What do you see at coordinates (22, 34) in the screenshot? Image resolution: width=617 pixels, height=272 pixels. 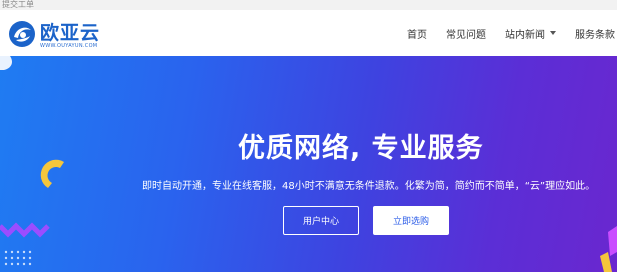 I see `logo-swirl-icon` at bounding box center [22, 34].